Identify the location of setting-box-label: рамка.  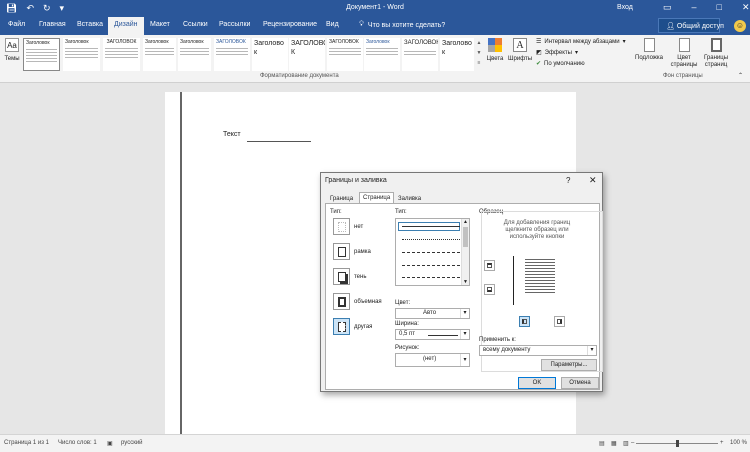
(362, 252).